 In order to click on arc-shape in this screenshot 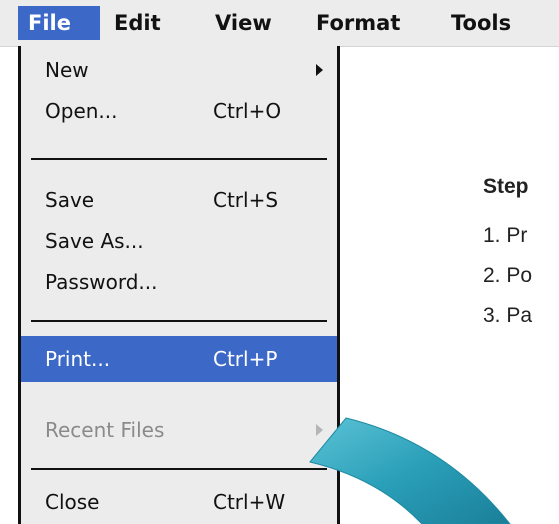, I will do `click(410, 470)`.